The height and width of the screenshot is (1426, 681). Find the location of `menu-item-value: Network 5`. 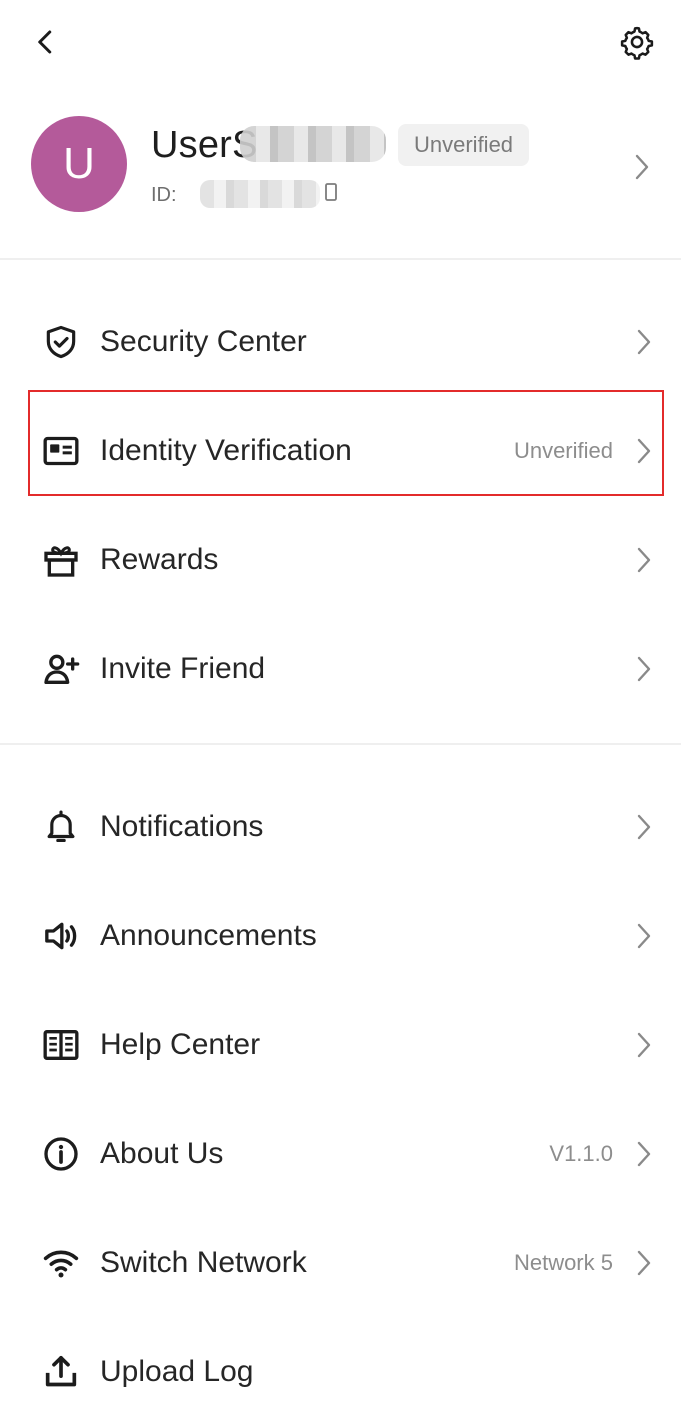

menu-item-value: Network 5 is located at coordinates (563, 1262).